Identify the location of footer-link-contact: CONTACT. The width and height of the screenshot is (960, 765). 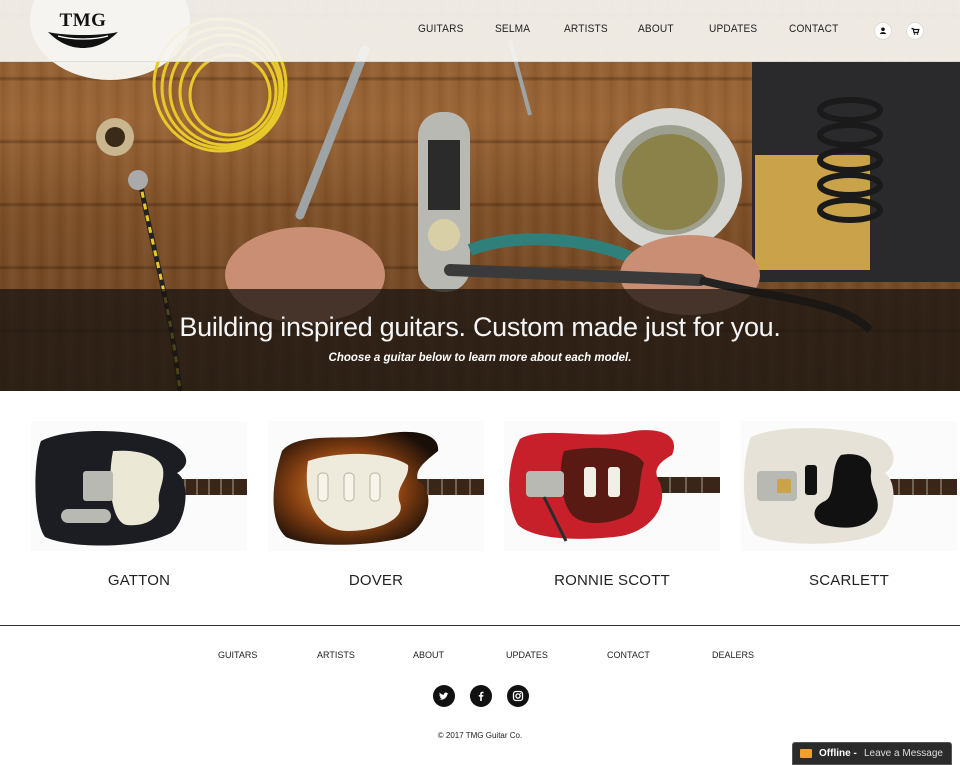
(628, 655).